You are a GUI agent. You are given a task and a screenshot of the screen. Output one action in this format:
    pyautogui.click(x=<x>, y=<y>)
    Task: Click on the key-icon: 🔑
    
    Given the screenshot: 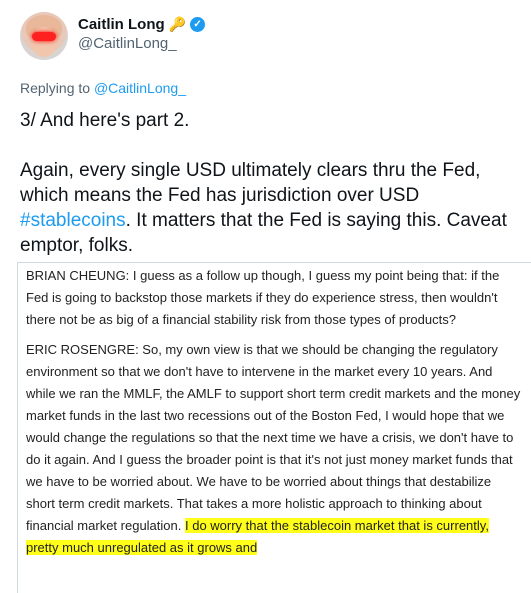 What is the action you would take?
    pyautogui.click(x=177, y=24)
    